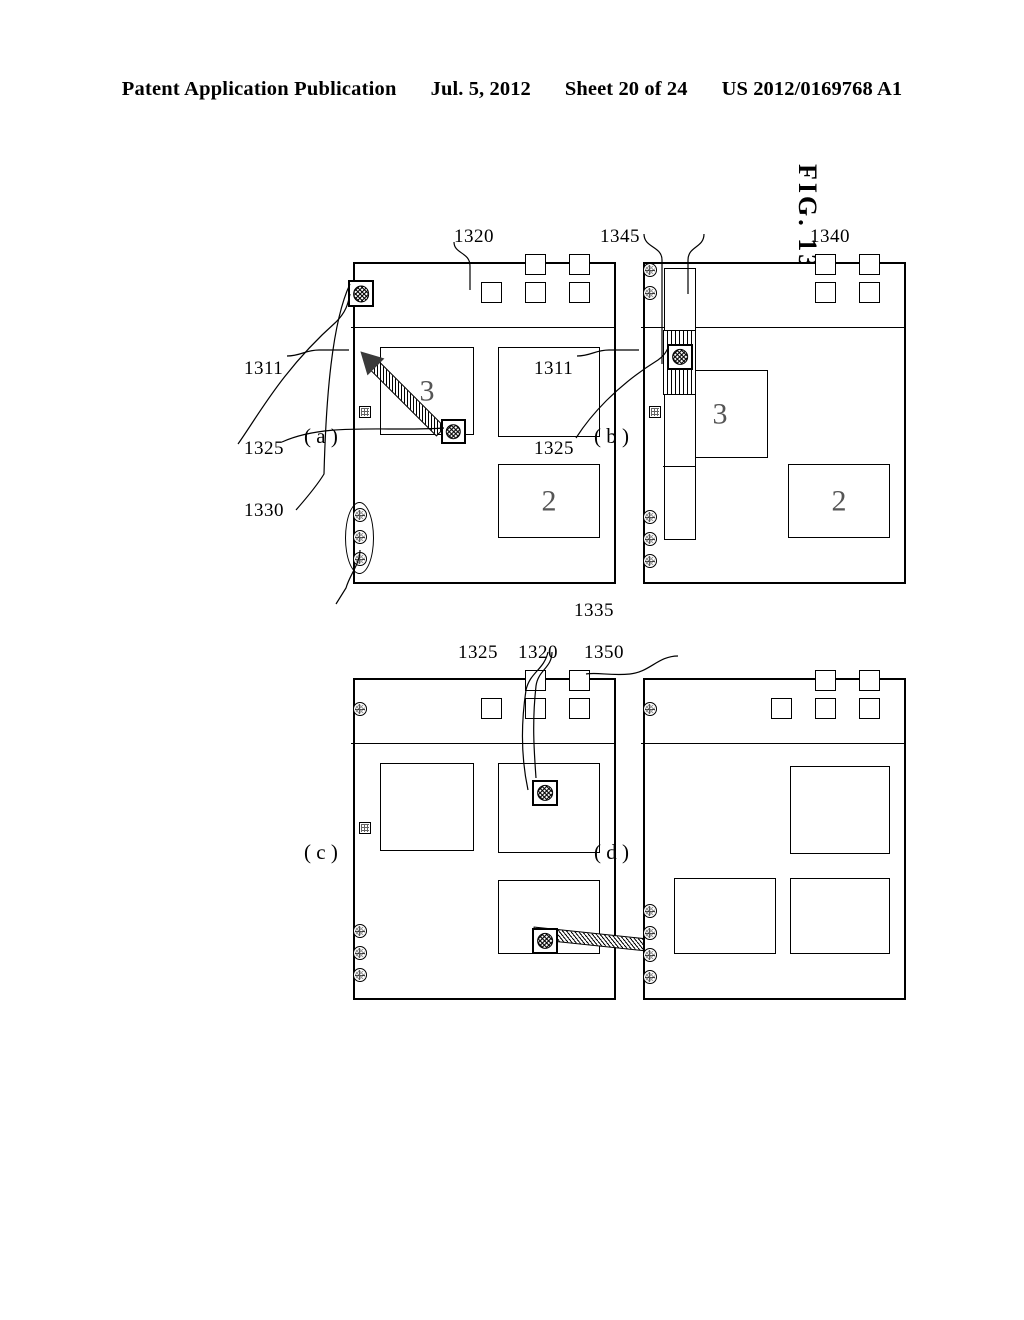 The image size is (1024, 1320). What do you see at coordinates (594, 610) in the screenshot?
I see `ref-1335-a: 1335` at bounding box center [594, 610].